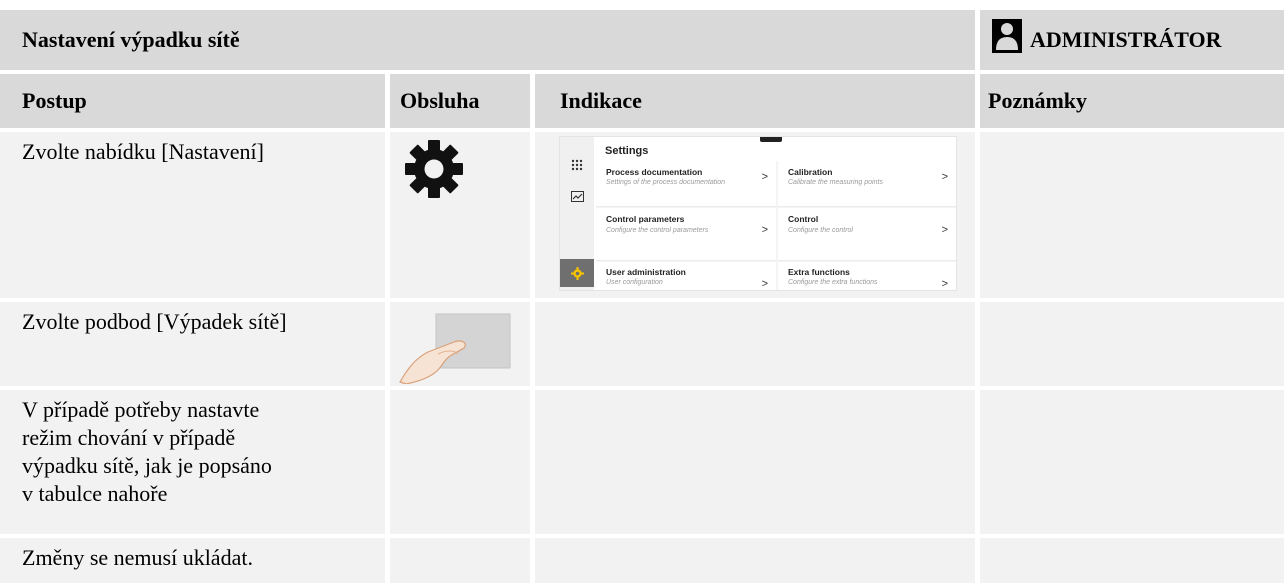 The image size is (1284, 583). Describe the element at coordinates (820, 230) in the screenshot. I see `tile-subtitle: Configure the control` at that location.